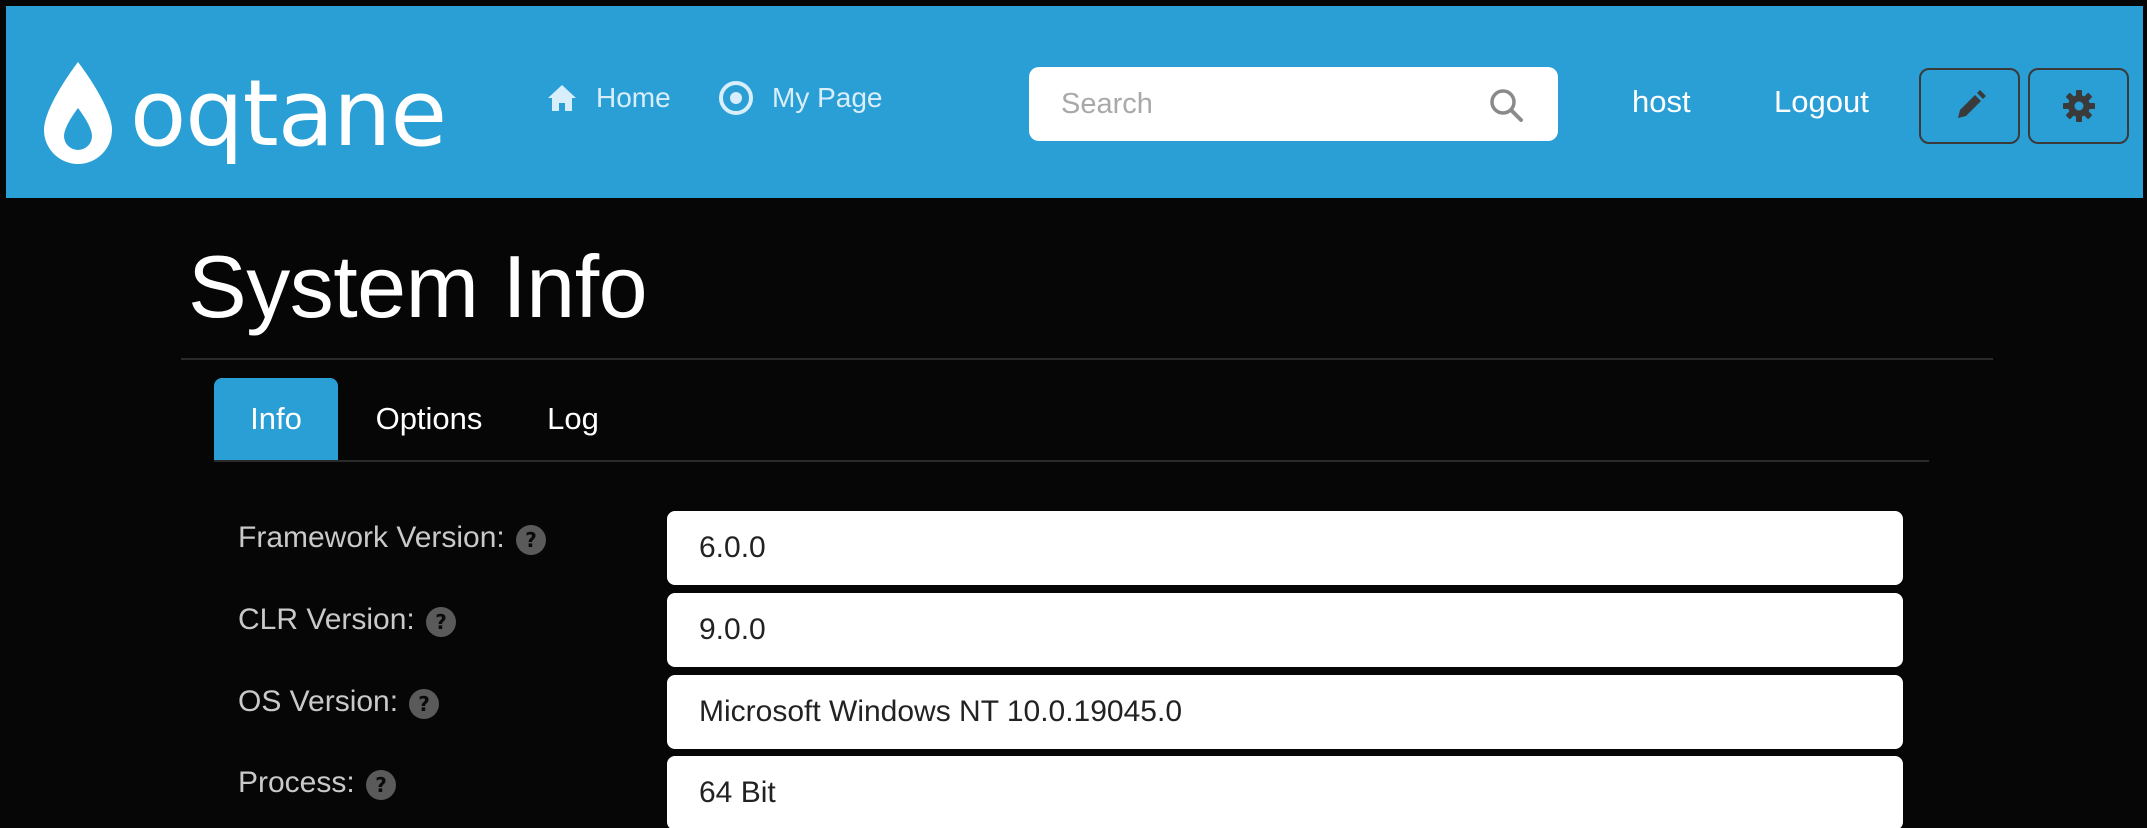  I want to click on target-icon, so click(736, 98).